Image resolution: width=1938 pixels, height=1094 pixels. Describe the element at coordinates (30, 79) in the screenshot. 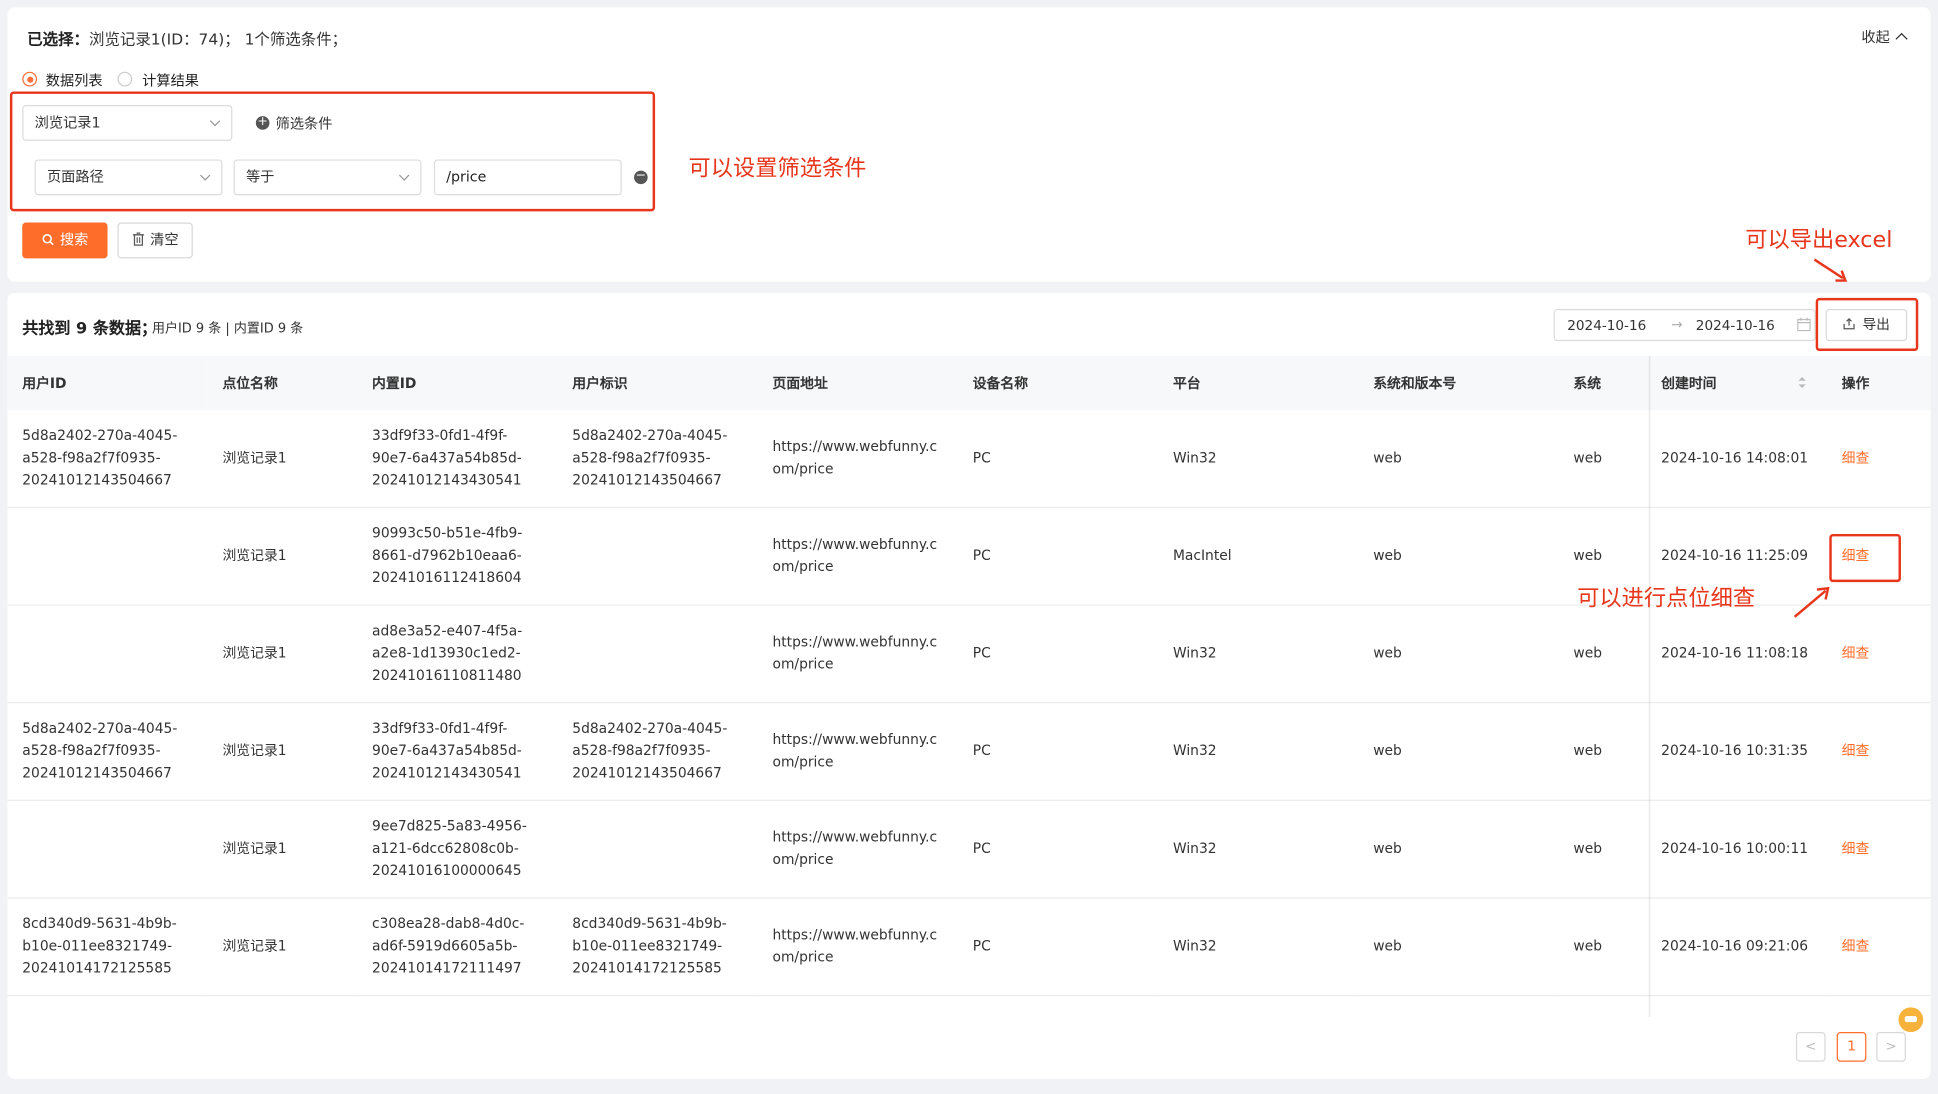

I see `radio-data-list` at that location.